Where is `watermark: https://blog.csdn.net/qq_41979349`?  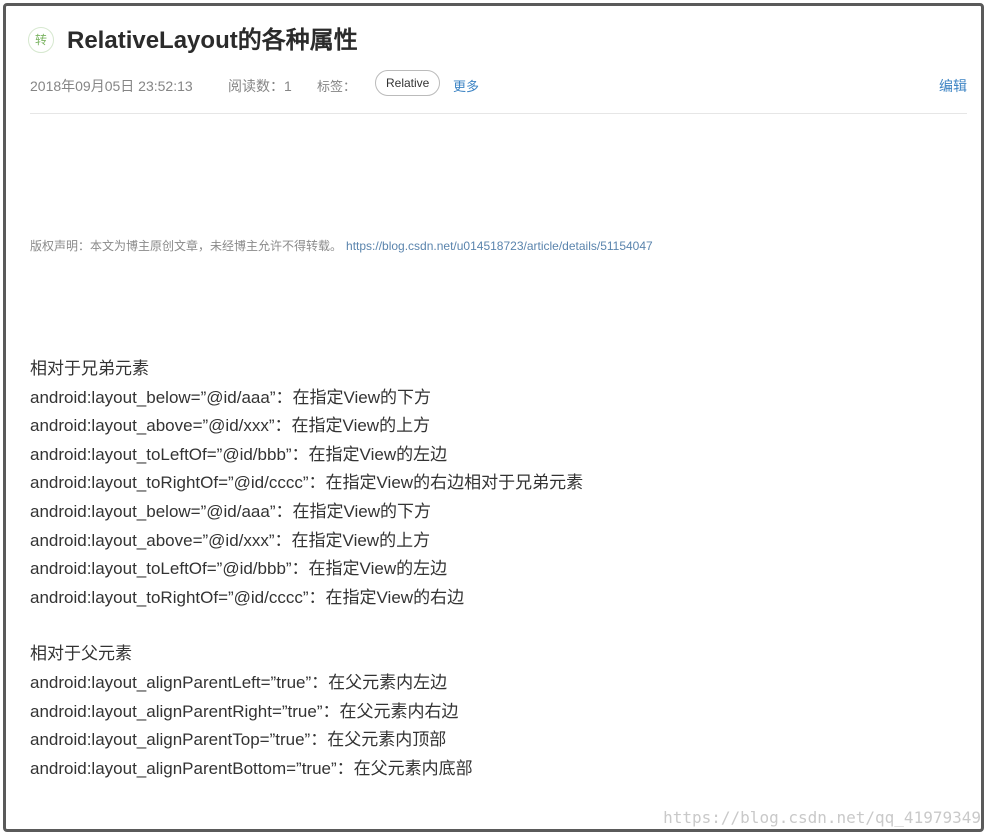
watermark: https://blog.csdn.net/qq_41979349 is located at coordinates (822, 817).